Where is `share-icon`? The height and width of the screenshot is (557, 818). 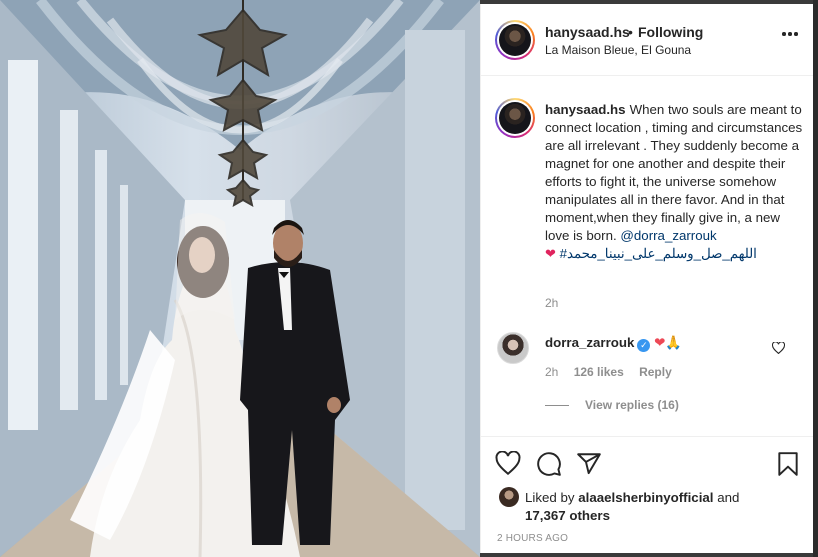 share-icon is located at coordinates (589, 464).